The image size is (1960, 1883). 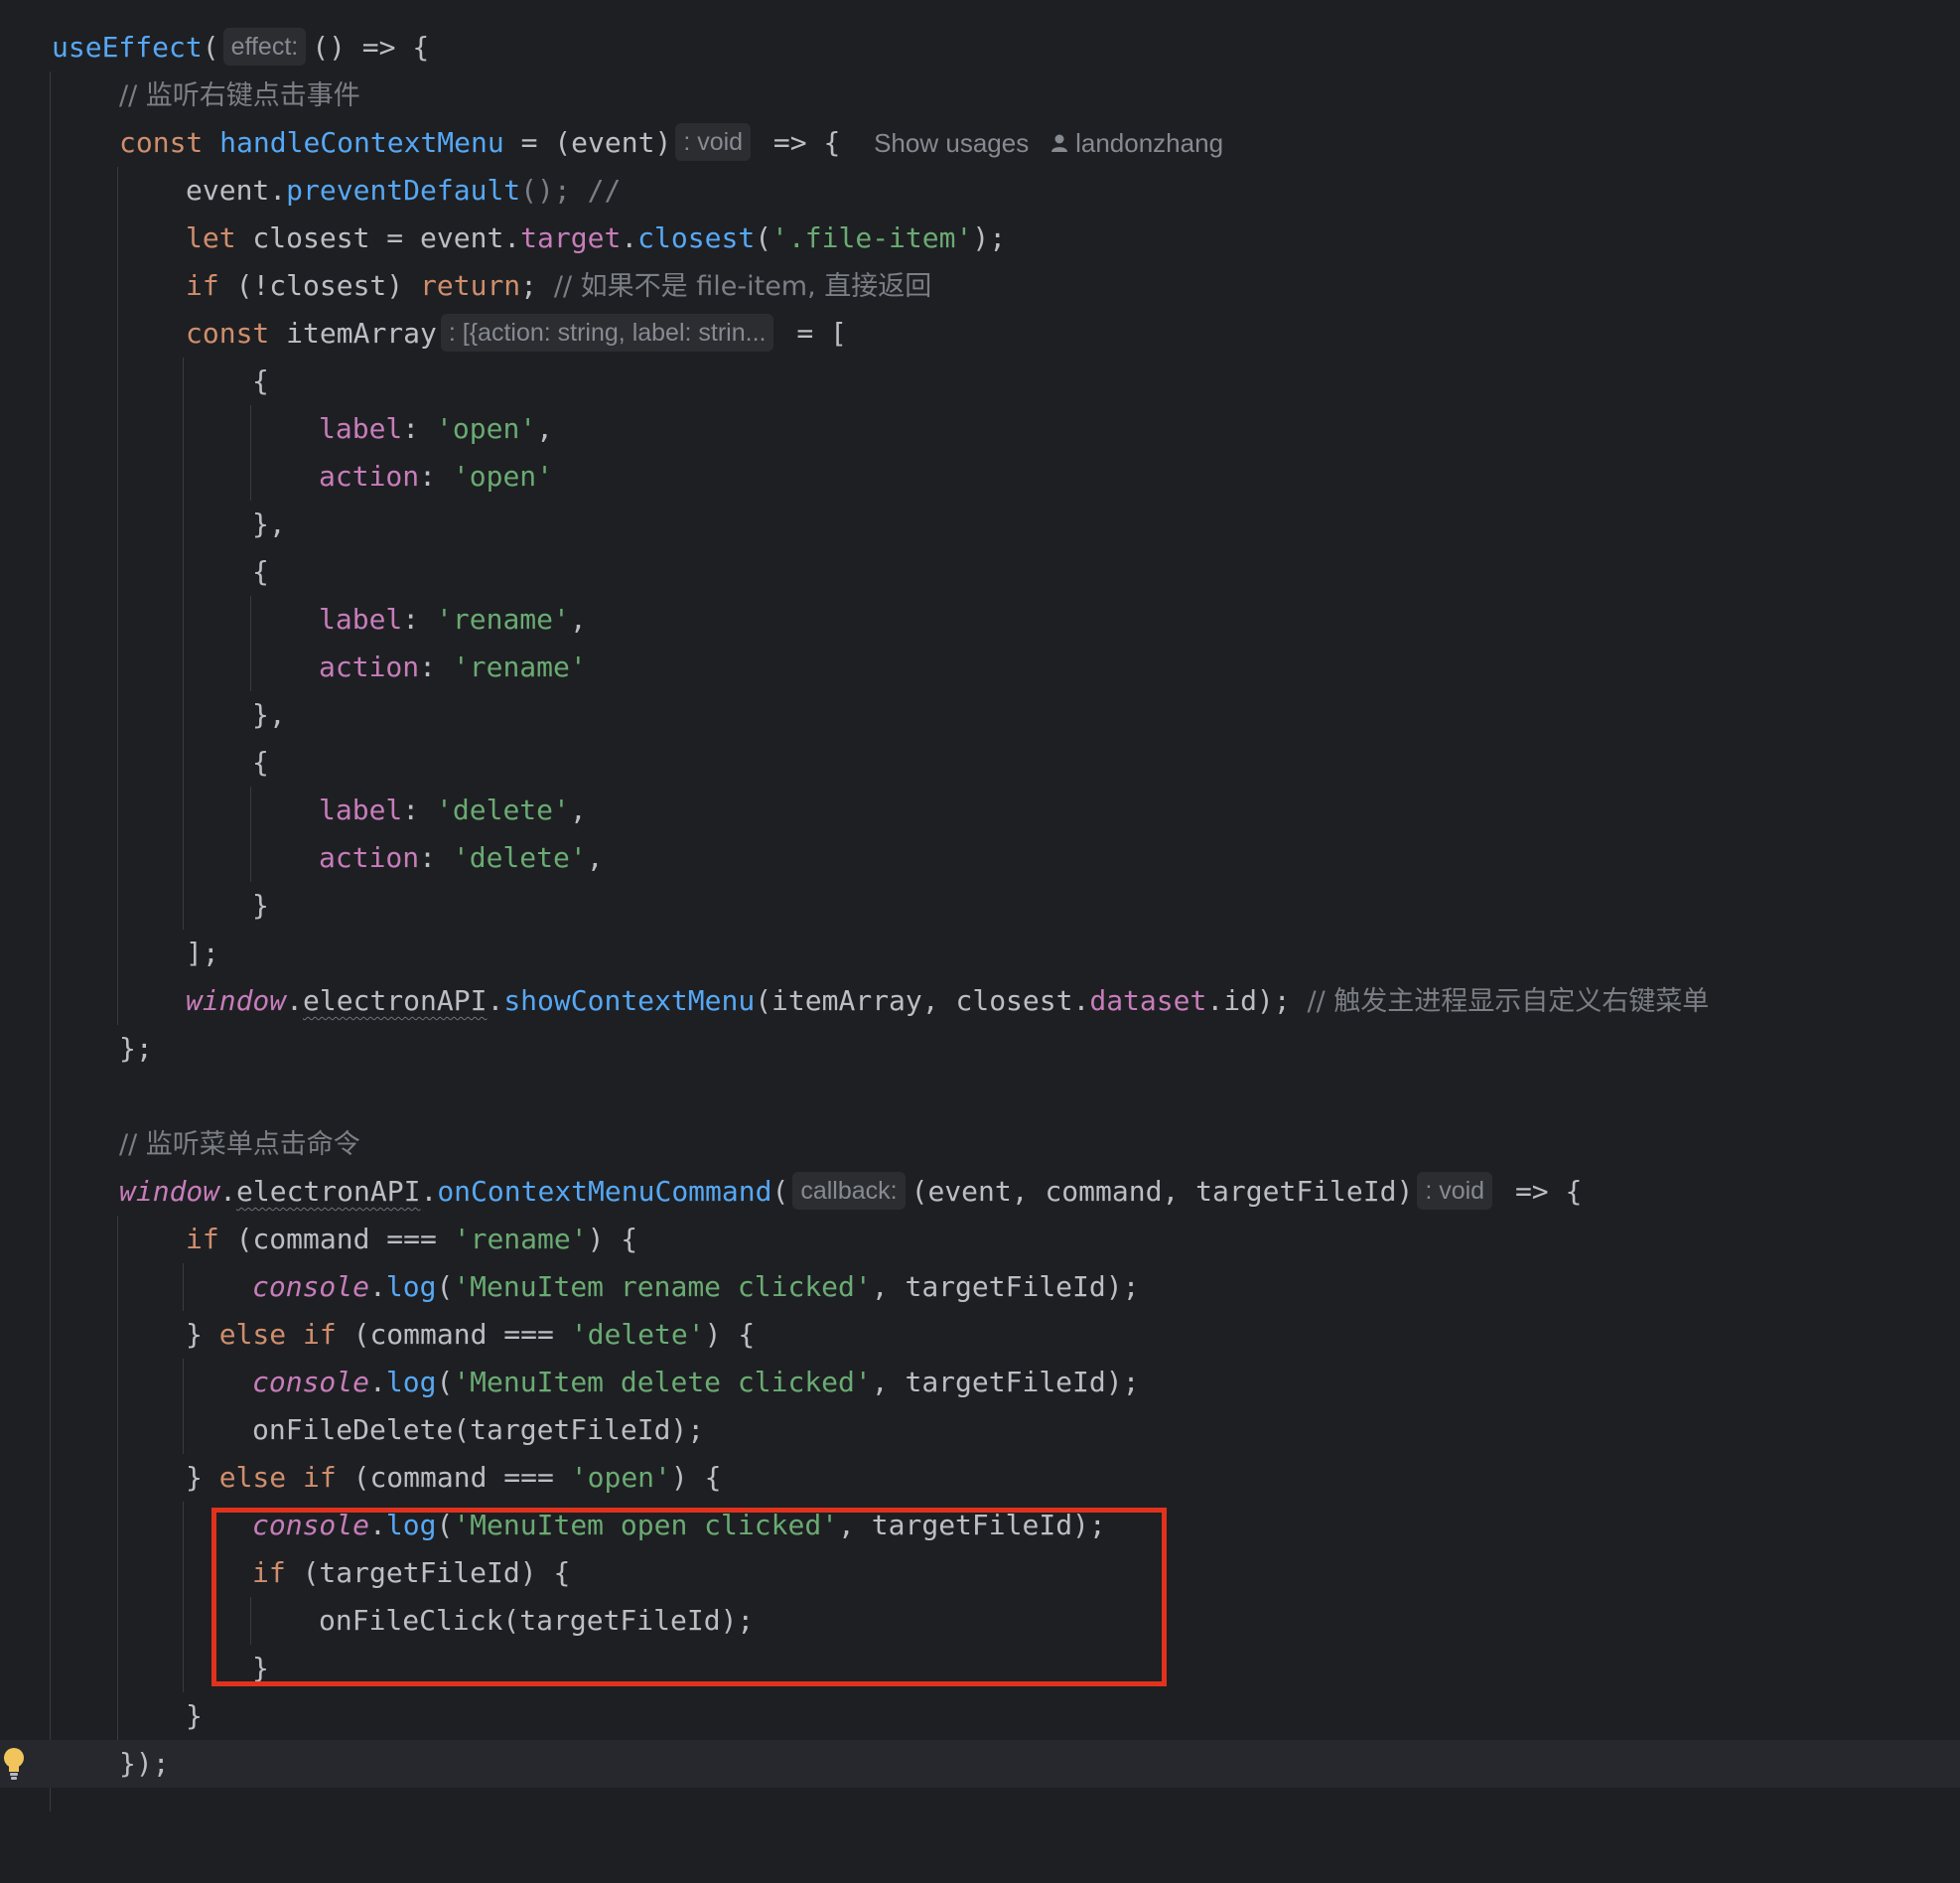 What do you see at coordinates (1148, 1000) in the screenshot?
I see `code-token: dataset` at bounding box center [1148, 1000].